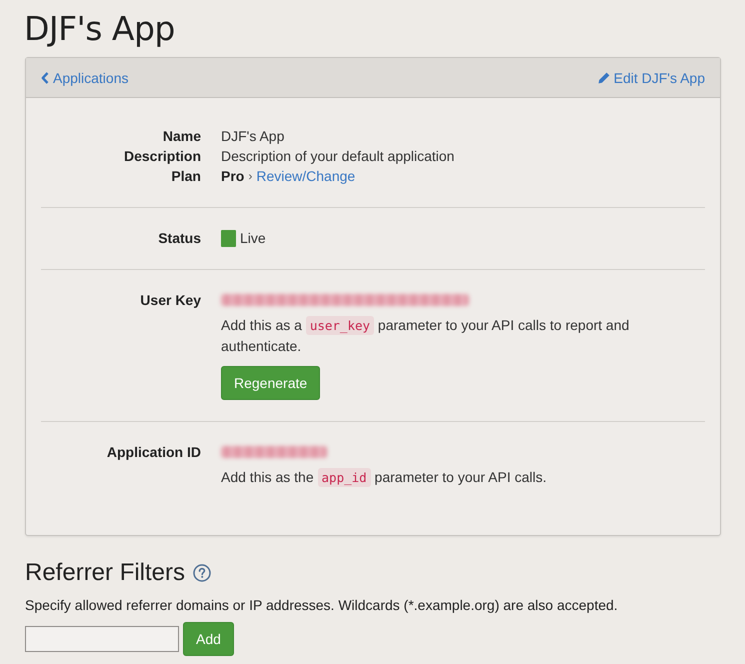 The image size is (745, 664). I want to click on applications-back-link: Applications, so click(84, 78).